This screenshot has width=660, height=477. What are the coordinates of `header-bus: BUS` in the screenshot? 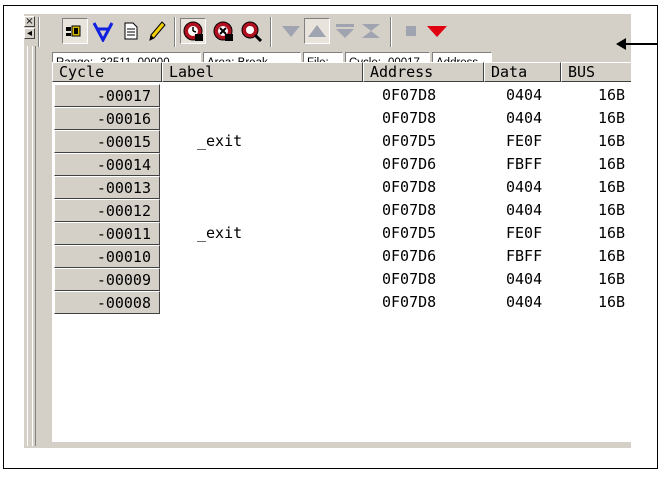 It's located at (596, 72).